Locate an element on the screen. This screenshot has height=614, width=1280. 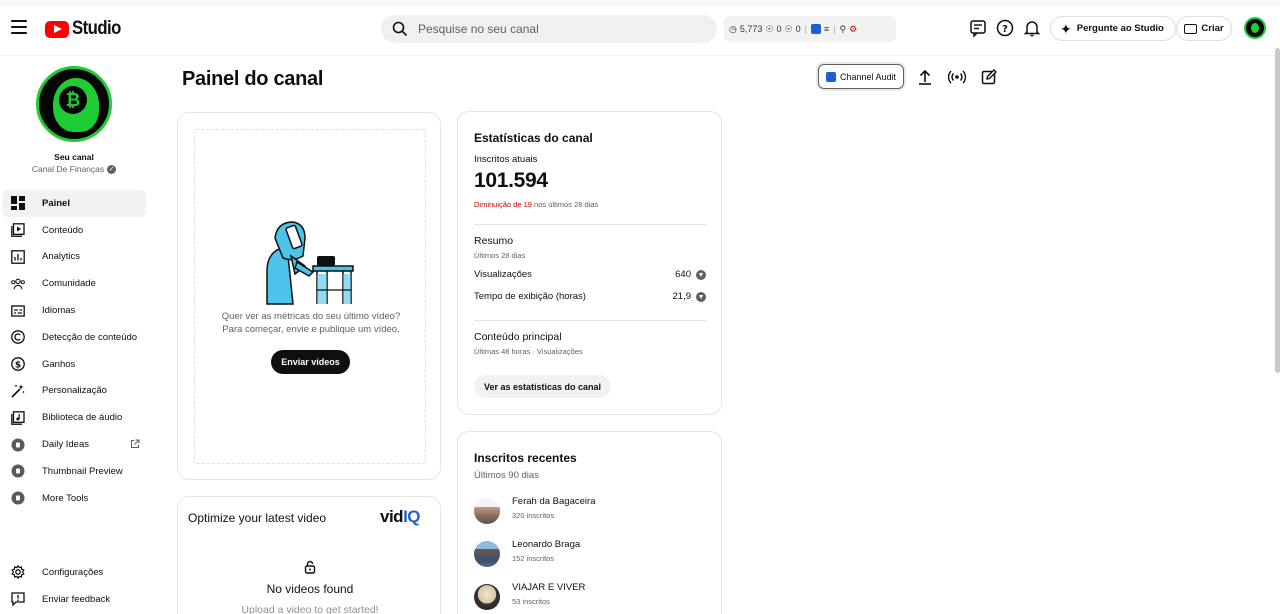
comments-icon is located at coordinates (978, 28).